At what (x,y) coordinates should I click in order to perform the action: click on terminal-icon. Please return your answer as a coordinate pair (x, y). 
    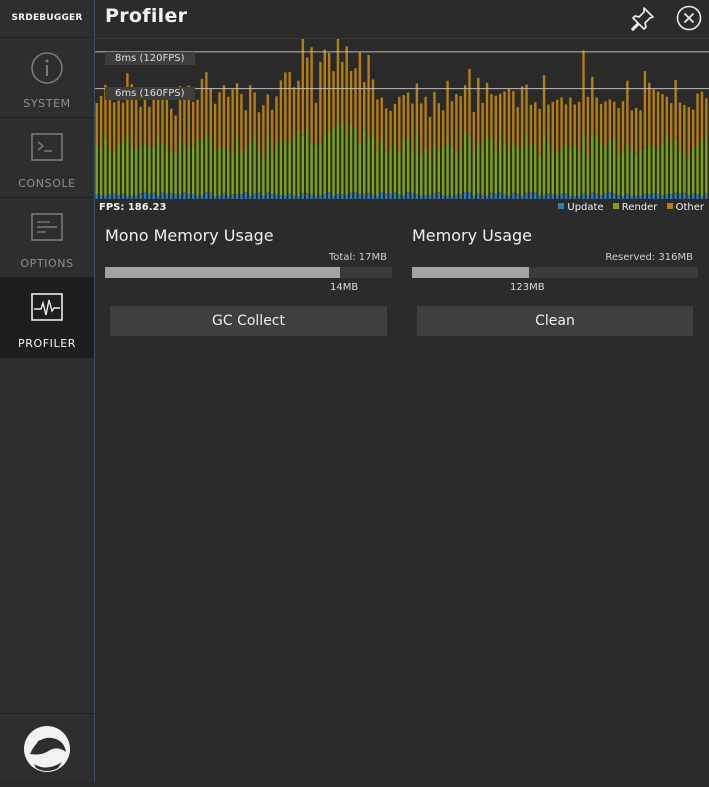
    Looking at the image, I should click on (47, 147).